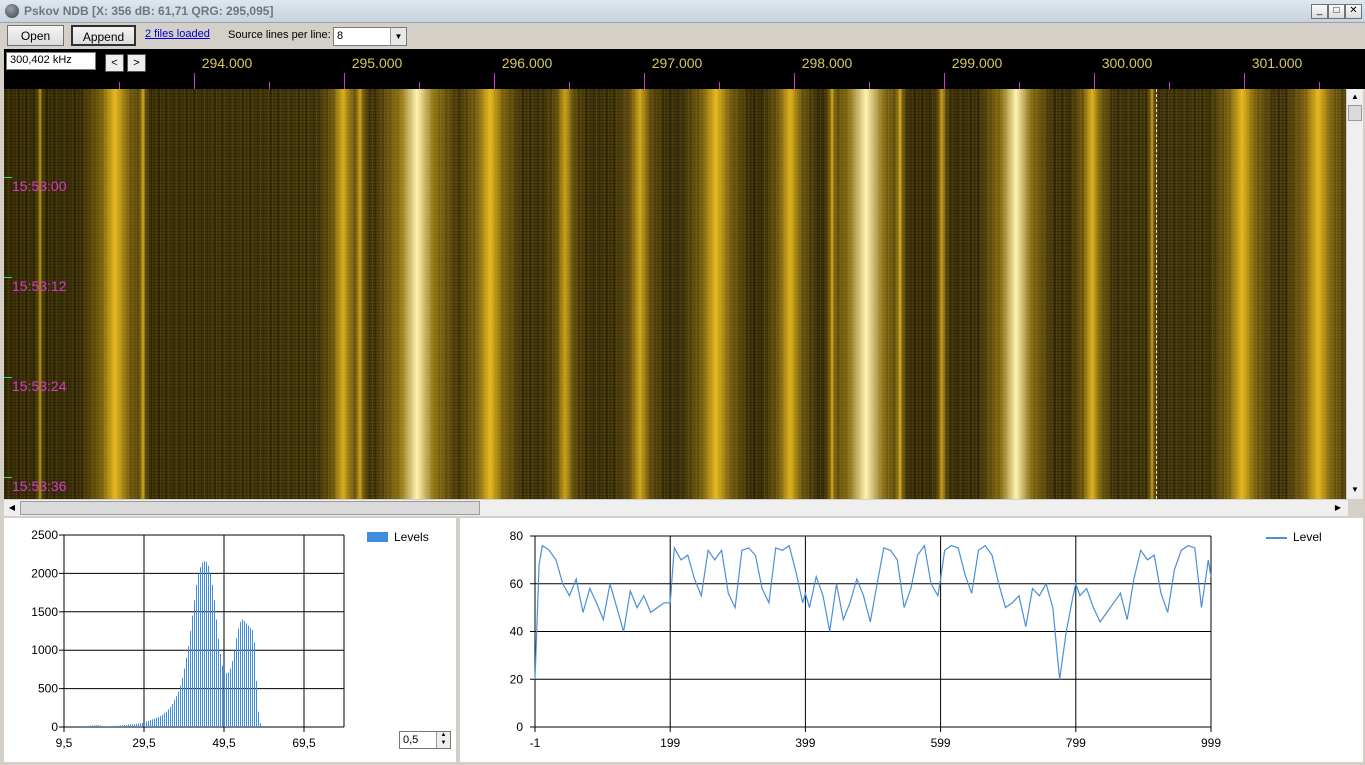 The height and width of the screenshot is (765, 1365). I want to click on y-tick-label: 2000, so click(44, 573).